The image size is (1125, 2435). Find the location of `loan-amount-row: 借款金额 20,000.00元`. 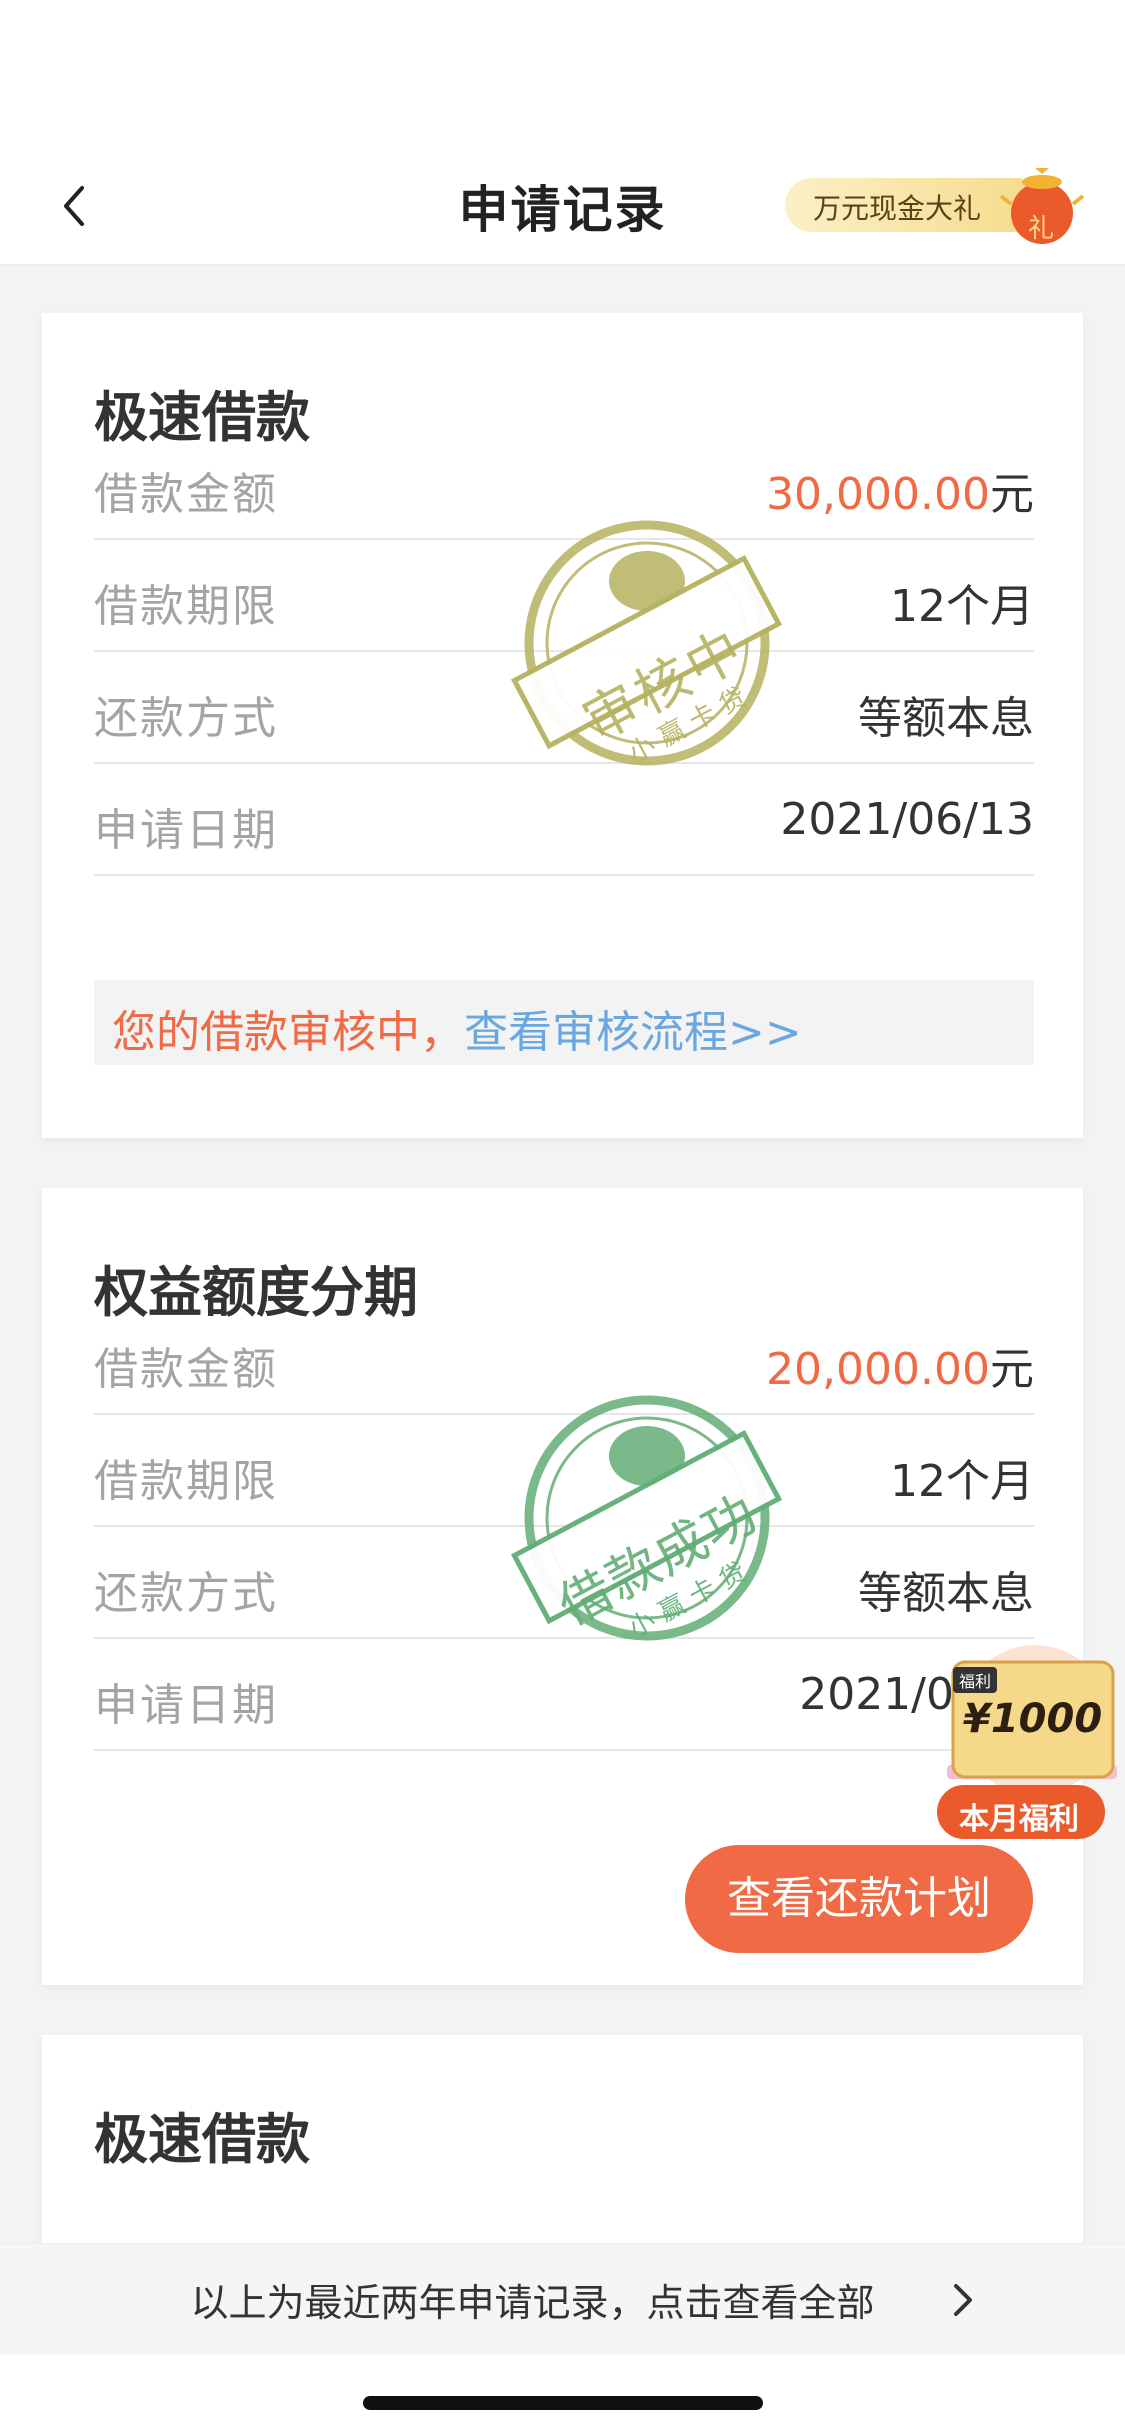

loan-amount-row: 借款金额 20,000.00元 is located at coordinates (564, 1359).